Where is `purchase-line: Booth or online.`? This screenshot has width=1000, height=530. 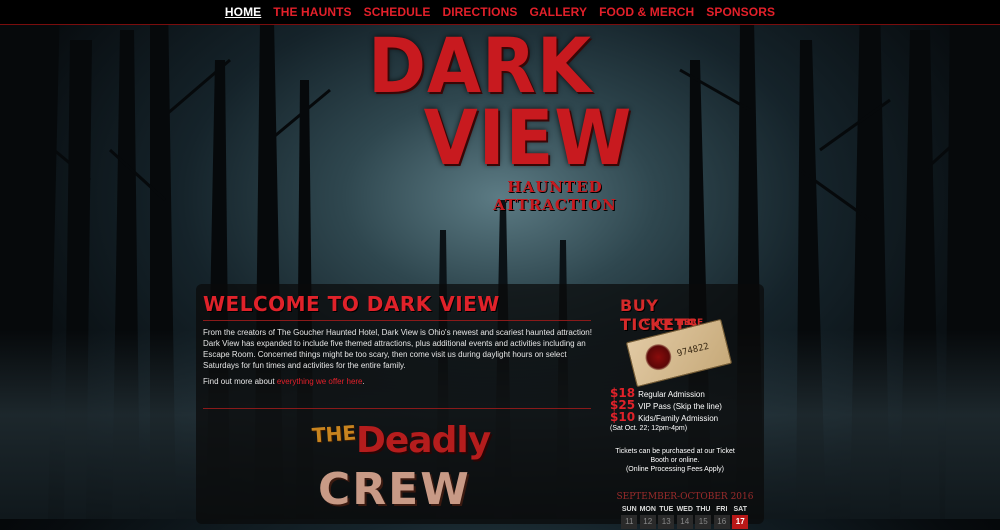 purchase-line: Booth or online. is located at coordinates (675, 460).